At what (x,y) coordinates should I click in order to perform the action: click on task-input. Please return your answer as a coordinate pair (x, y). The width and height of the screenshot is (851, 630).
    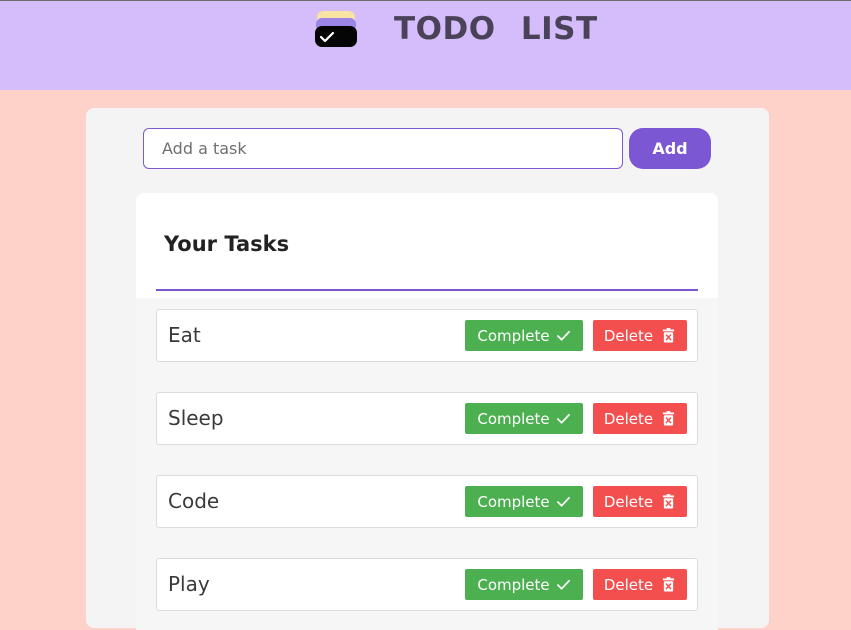
    Looking at the image, I should click on (383, 148).